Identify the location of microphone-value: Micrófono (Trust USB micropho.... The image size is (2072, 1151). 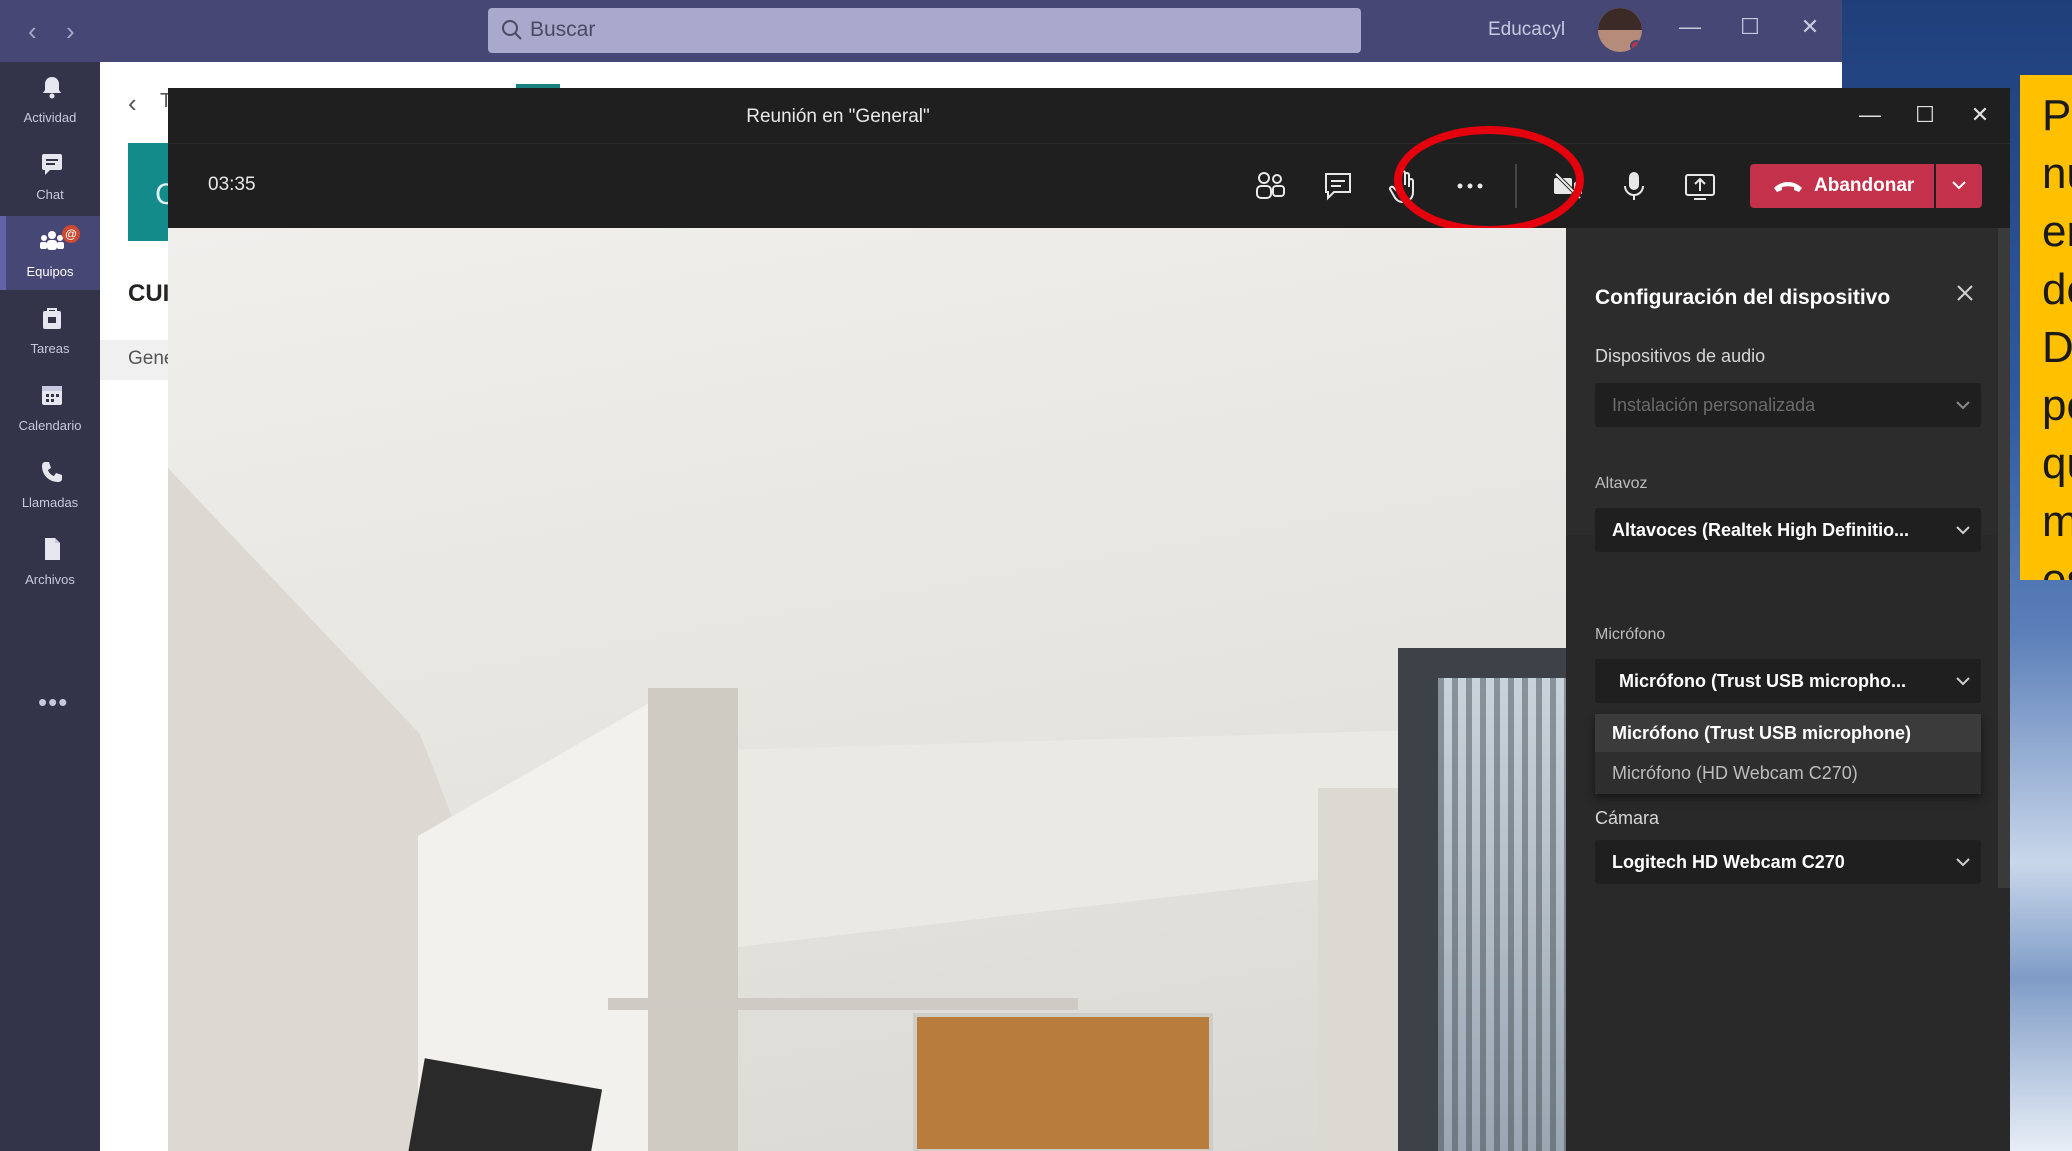
(1762, 681).